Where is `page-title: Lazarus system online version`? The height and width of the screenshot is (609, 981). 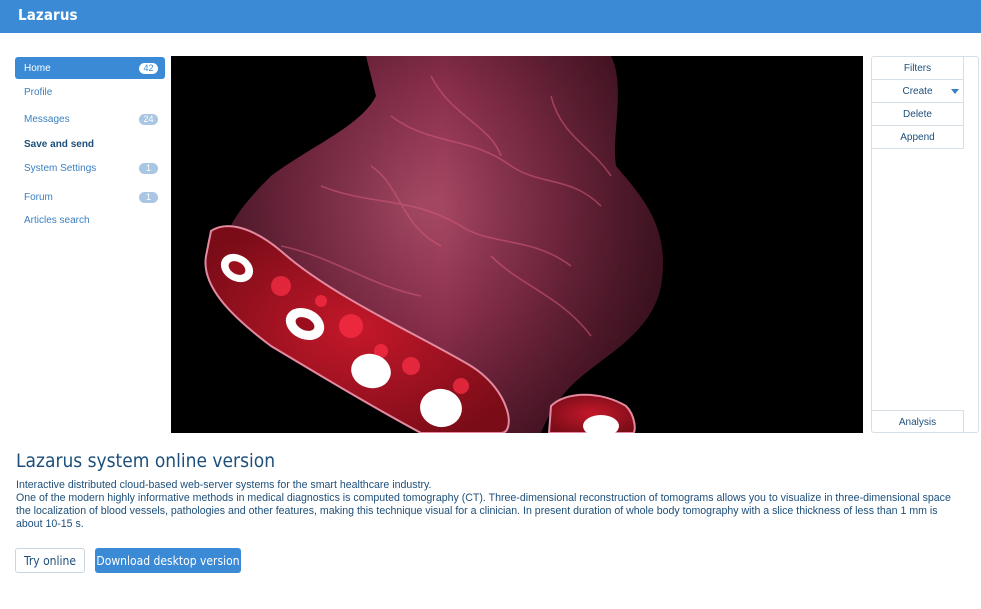 page-title: Lazarus system online version is located at coordinates (146, 461).